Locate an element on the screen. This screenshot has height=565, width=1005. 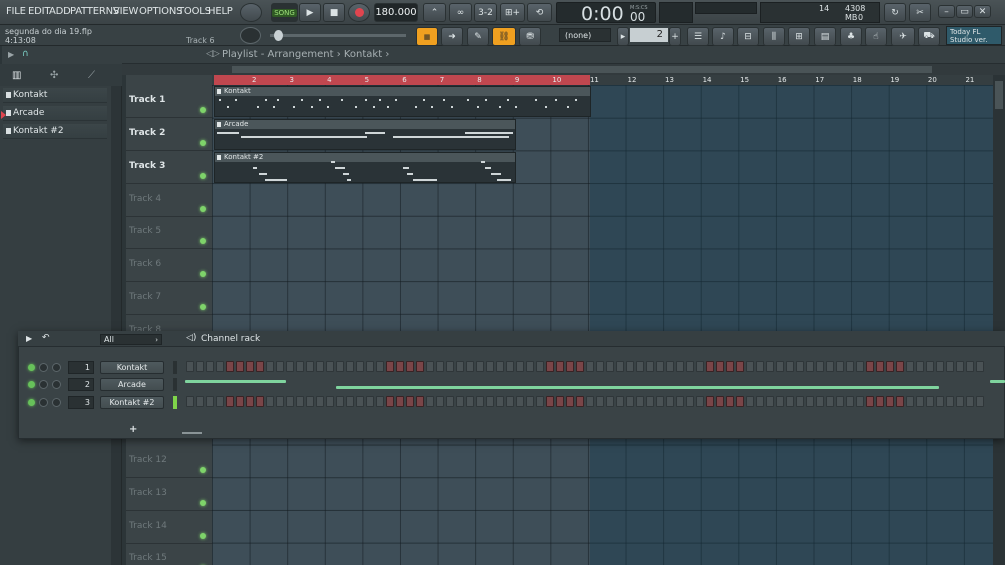
pattern-add-button: + is located at coordinates (675, 36).